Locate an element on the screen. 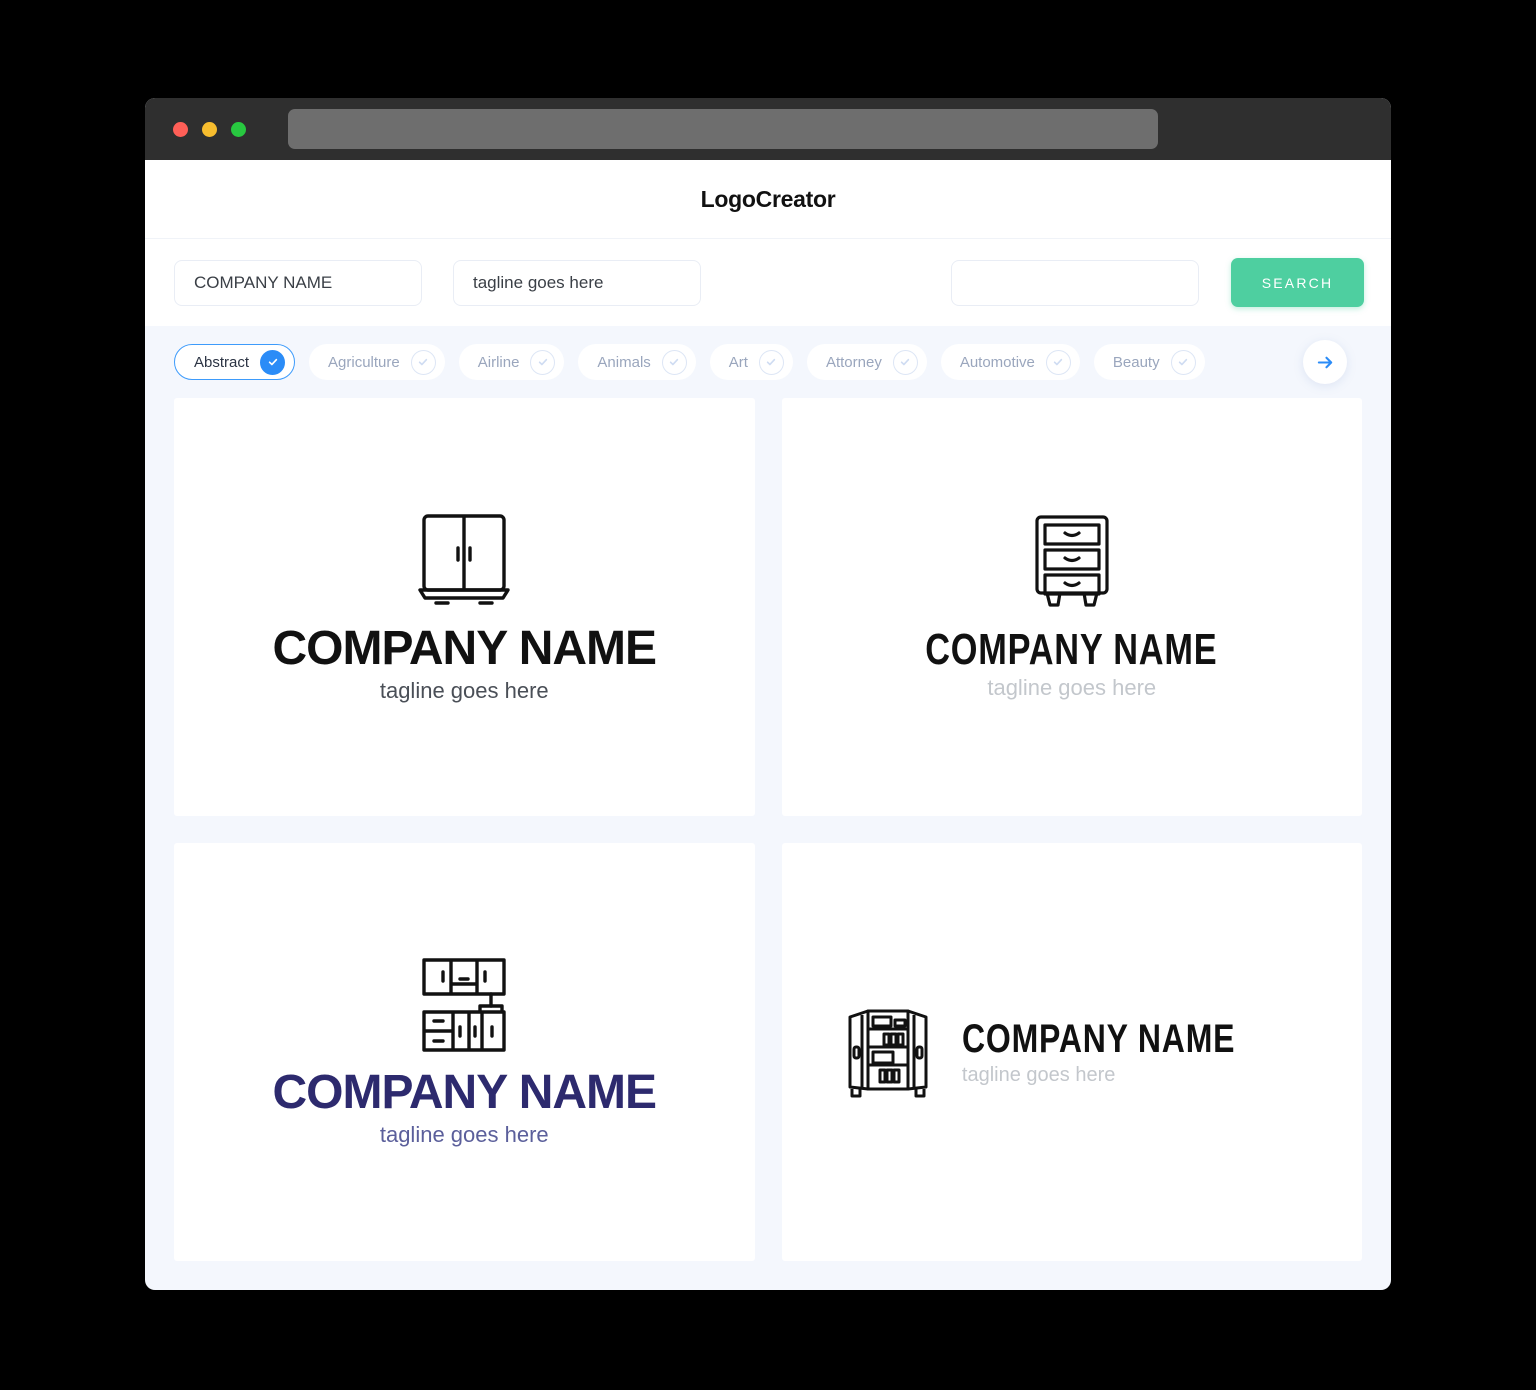 The height and width of the screenshot is (1390, 1536). category-chip-label: Beauty is located at coordinates (1136, 362).